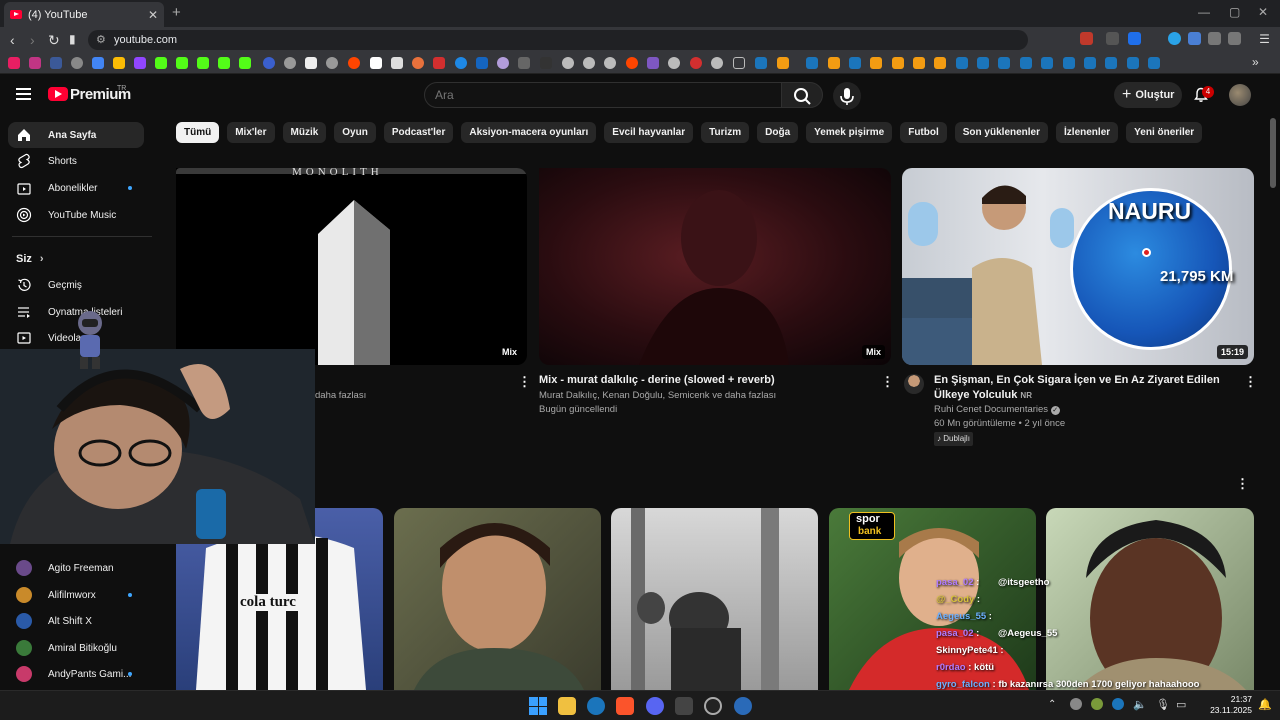 This screenshot has width=1280, height=720. I want to click on video-thumbnail: Mix, so click(715, 266).